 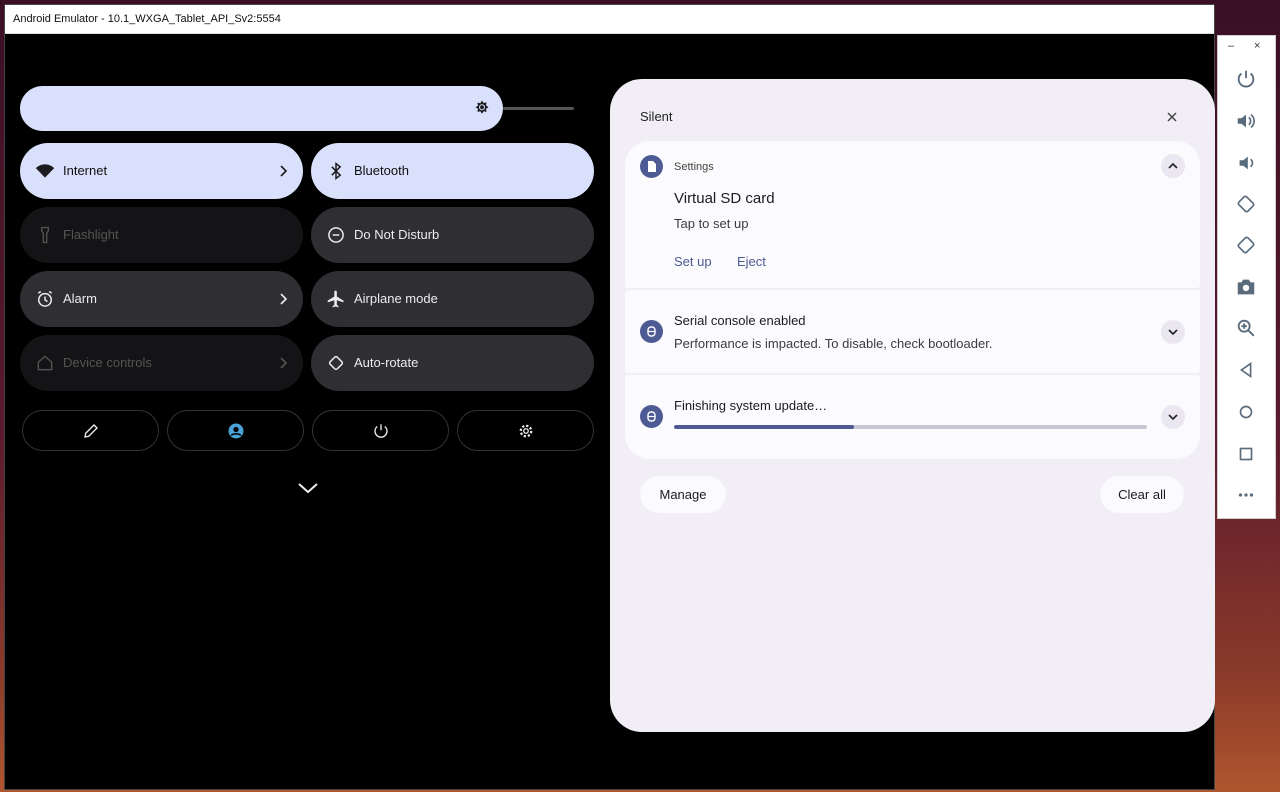 I want to click on do-not-disturb-icon, so click(x=336, y=235).